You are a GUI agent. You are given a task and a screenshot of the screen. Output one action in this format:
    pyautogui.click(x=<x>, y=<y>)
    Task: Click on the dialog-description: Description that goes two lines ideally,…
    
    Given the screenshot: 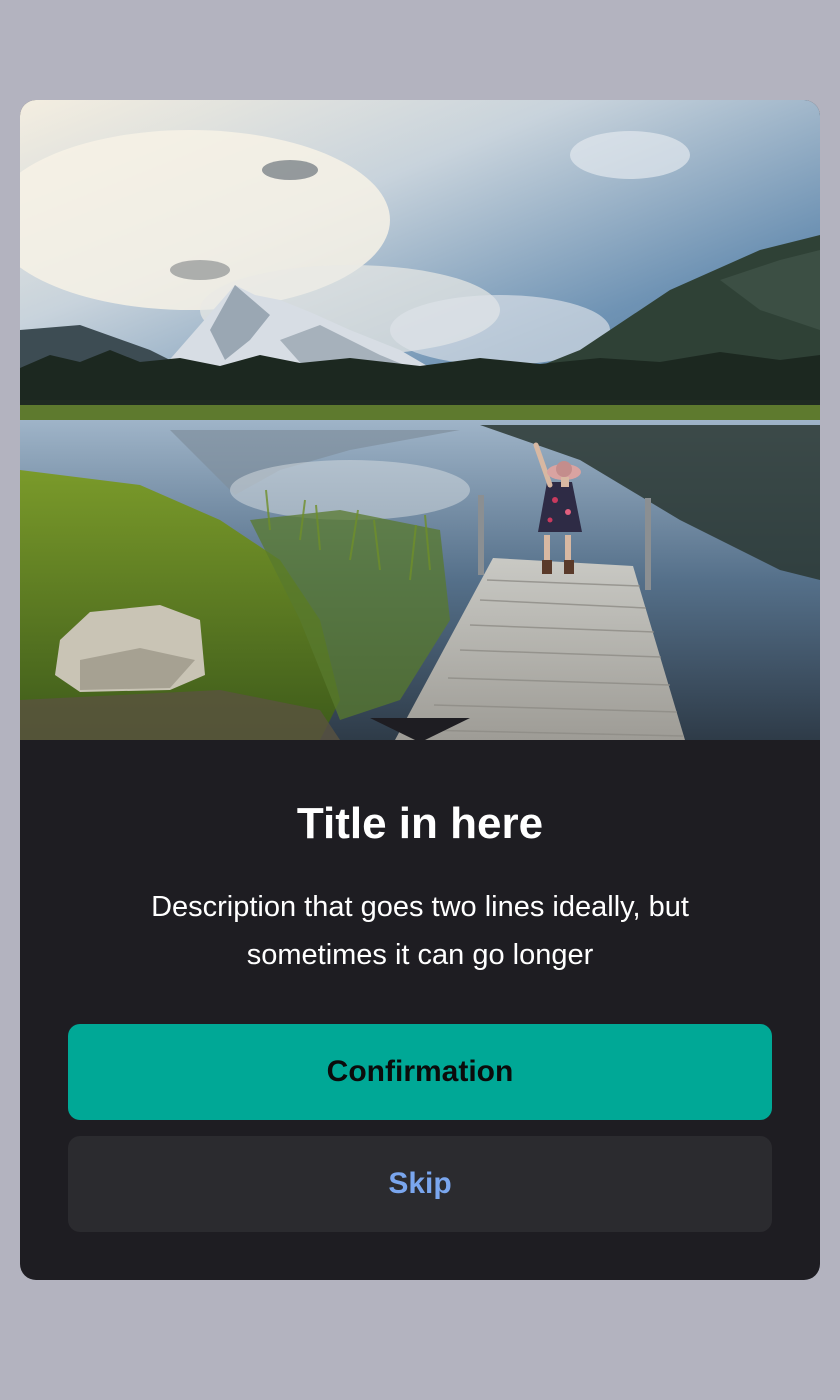 What is the action you would take?
    pyautogui.click(x=420, y=931)
    